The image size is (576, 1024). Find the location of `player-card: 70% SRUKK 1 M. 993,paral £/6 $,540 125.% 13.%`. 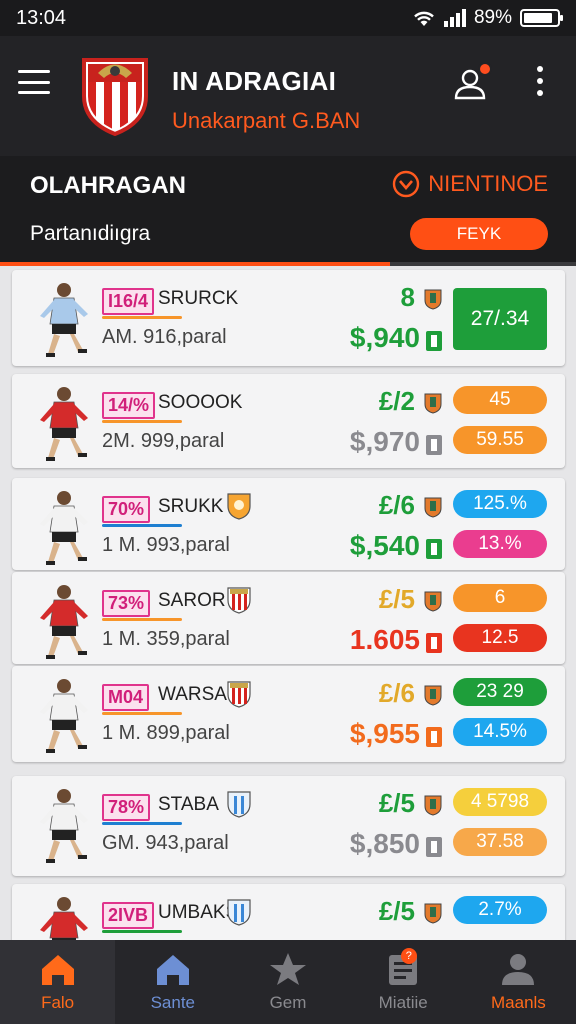

player-card: 70% SRUKK 1 M. 993,paral £/6 $,540 125.% 13.% is located at coordinates (288, 524).